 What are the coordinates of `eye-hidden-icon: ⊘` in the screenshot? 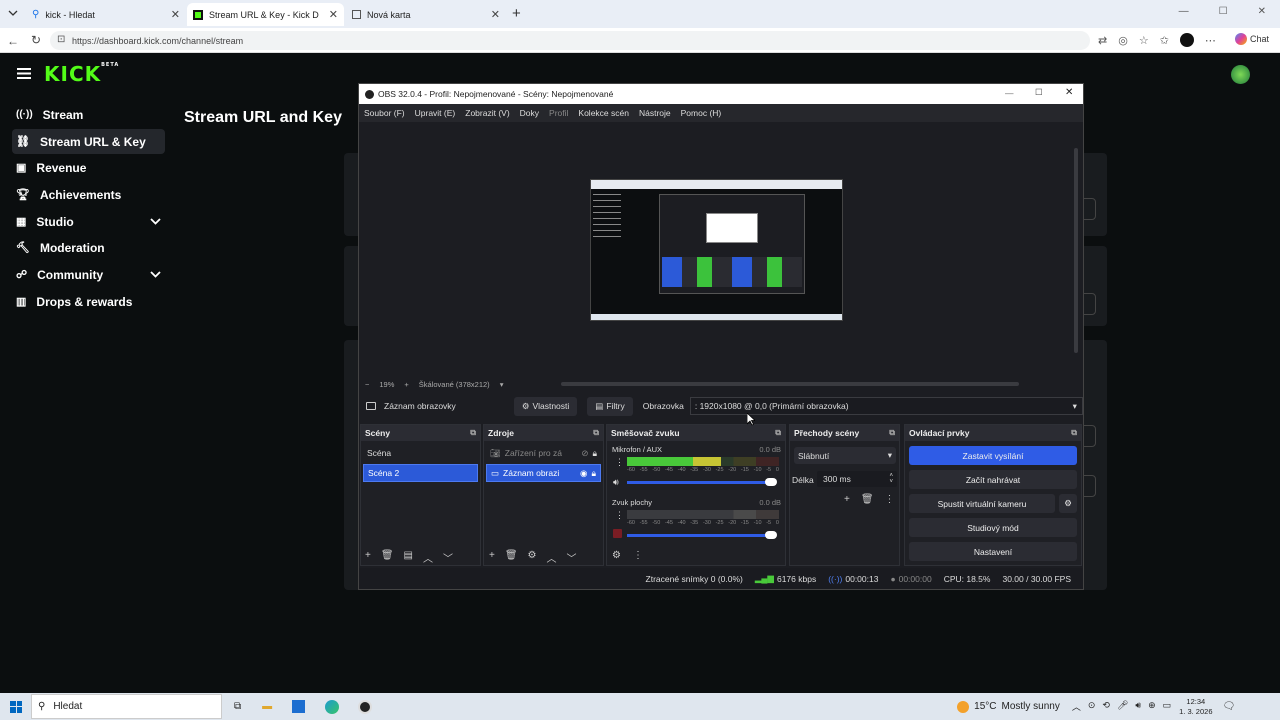 It's located at (584, 453).